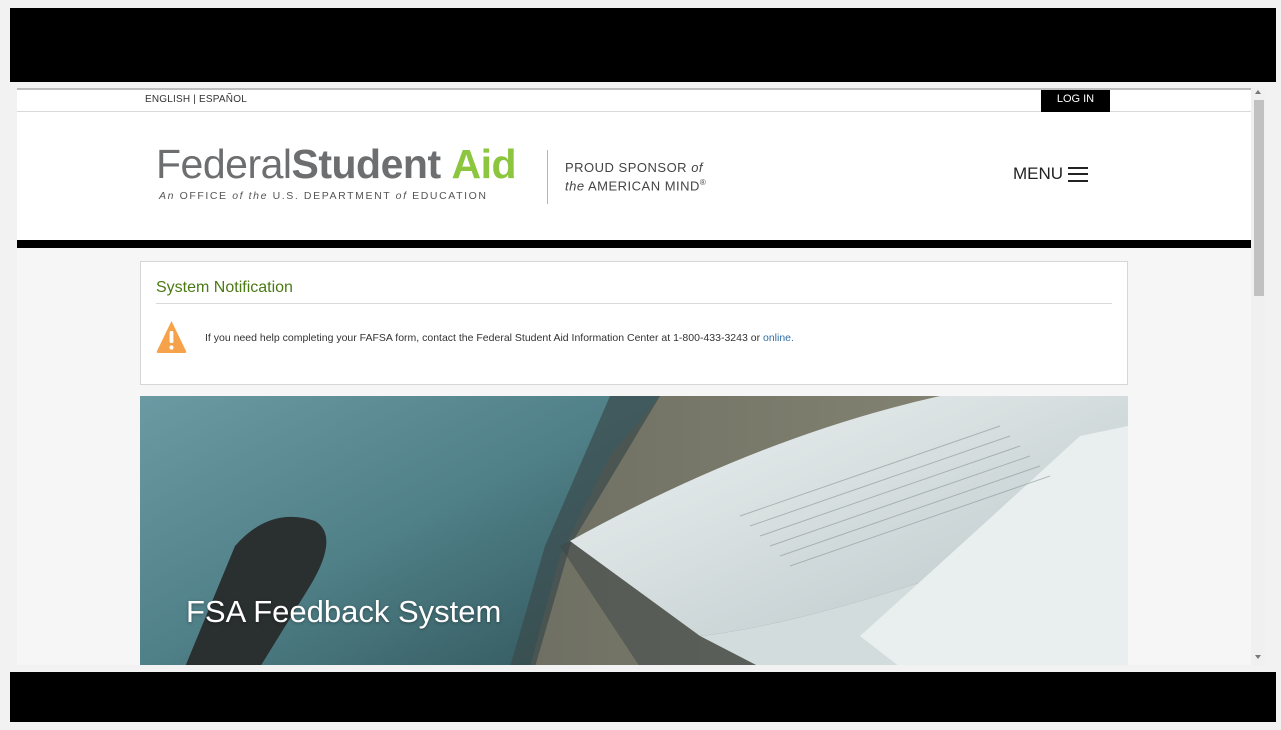 The height and width of the screenshot is (730, 1281). Describe the element at coordinates (1075, 101) in the screenshot. I see `login-button: LOG IN` at that location.